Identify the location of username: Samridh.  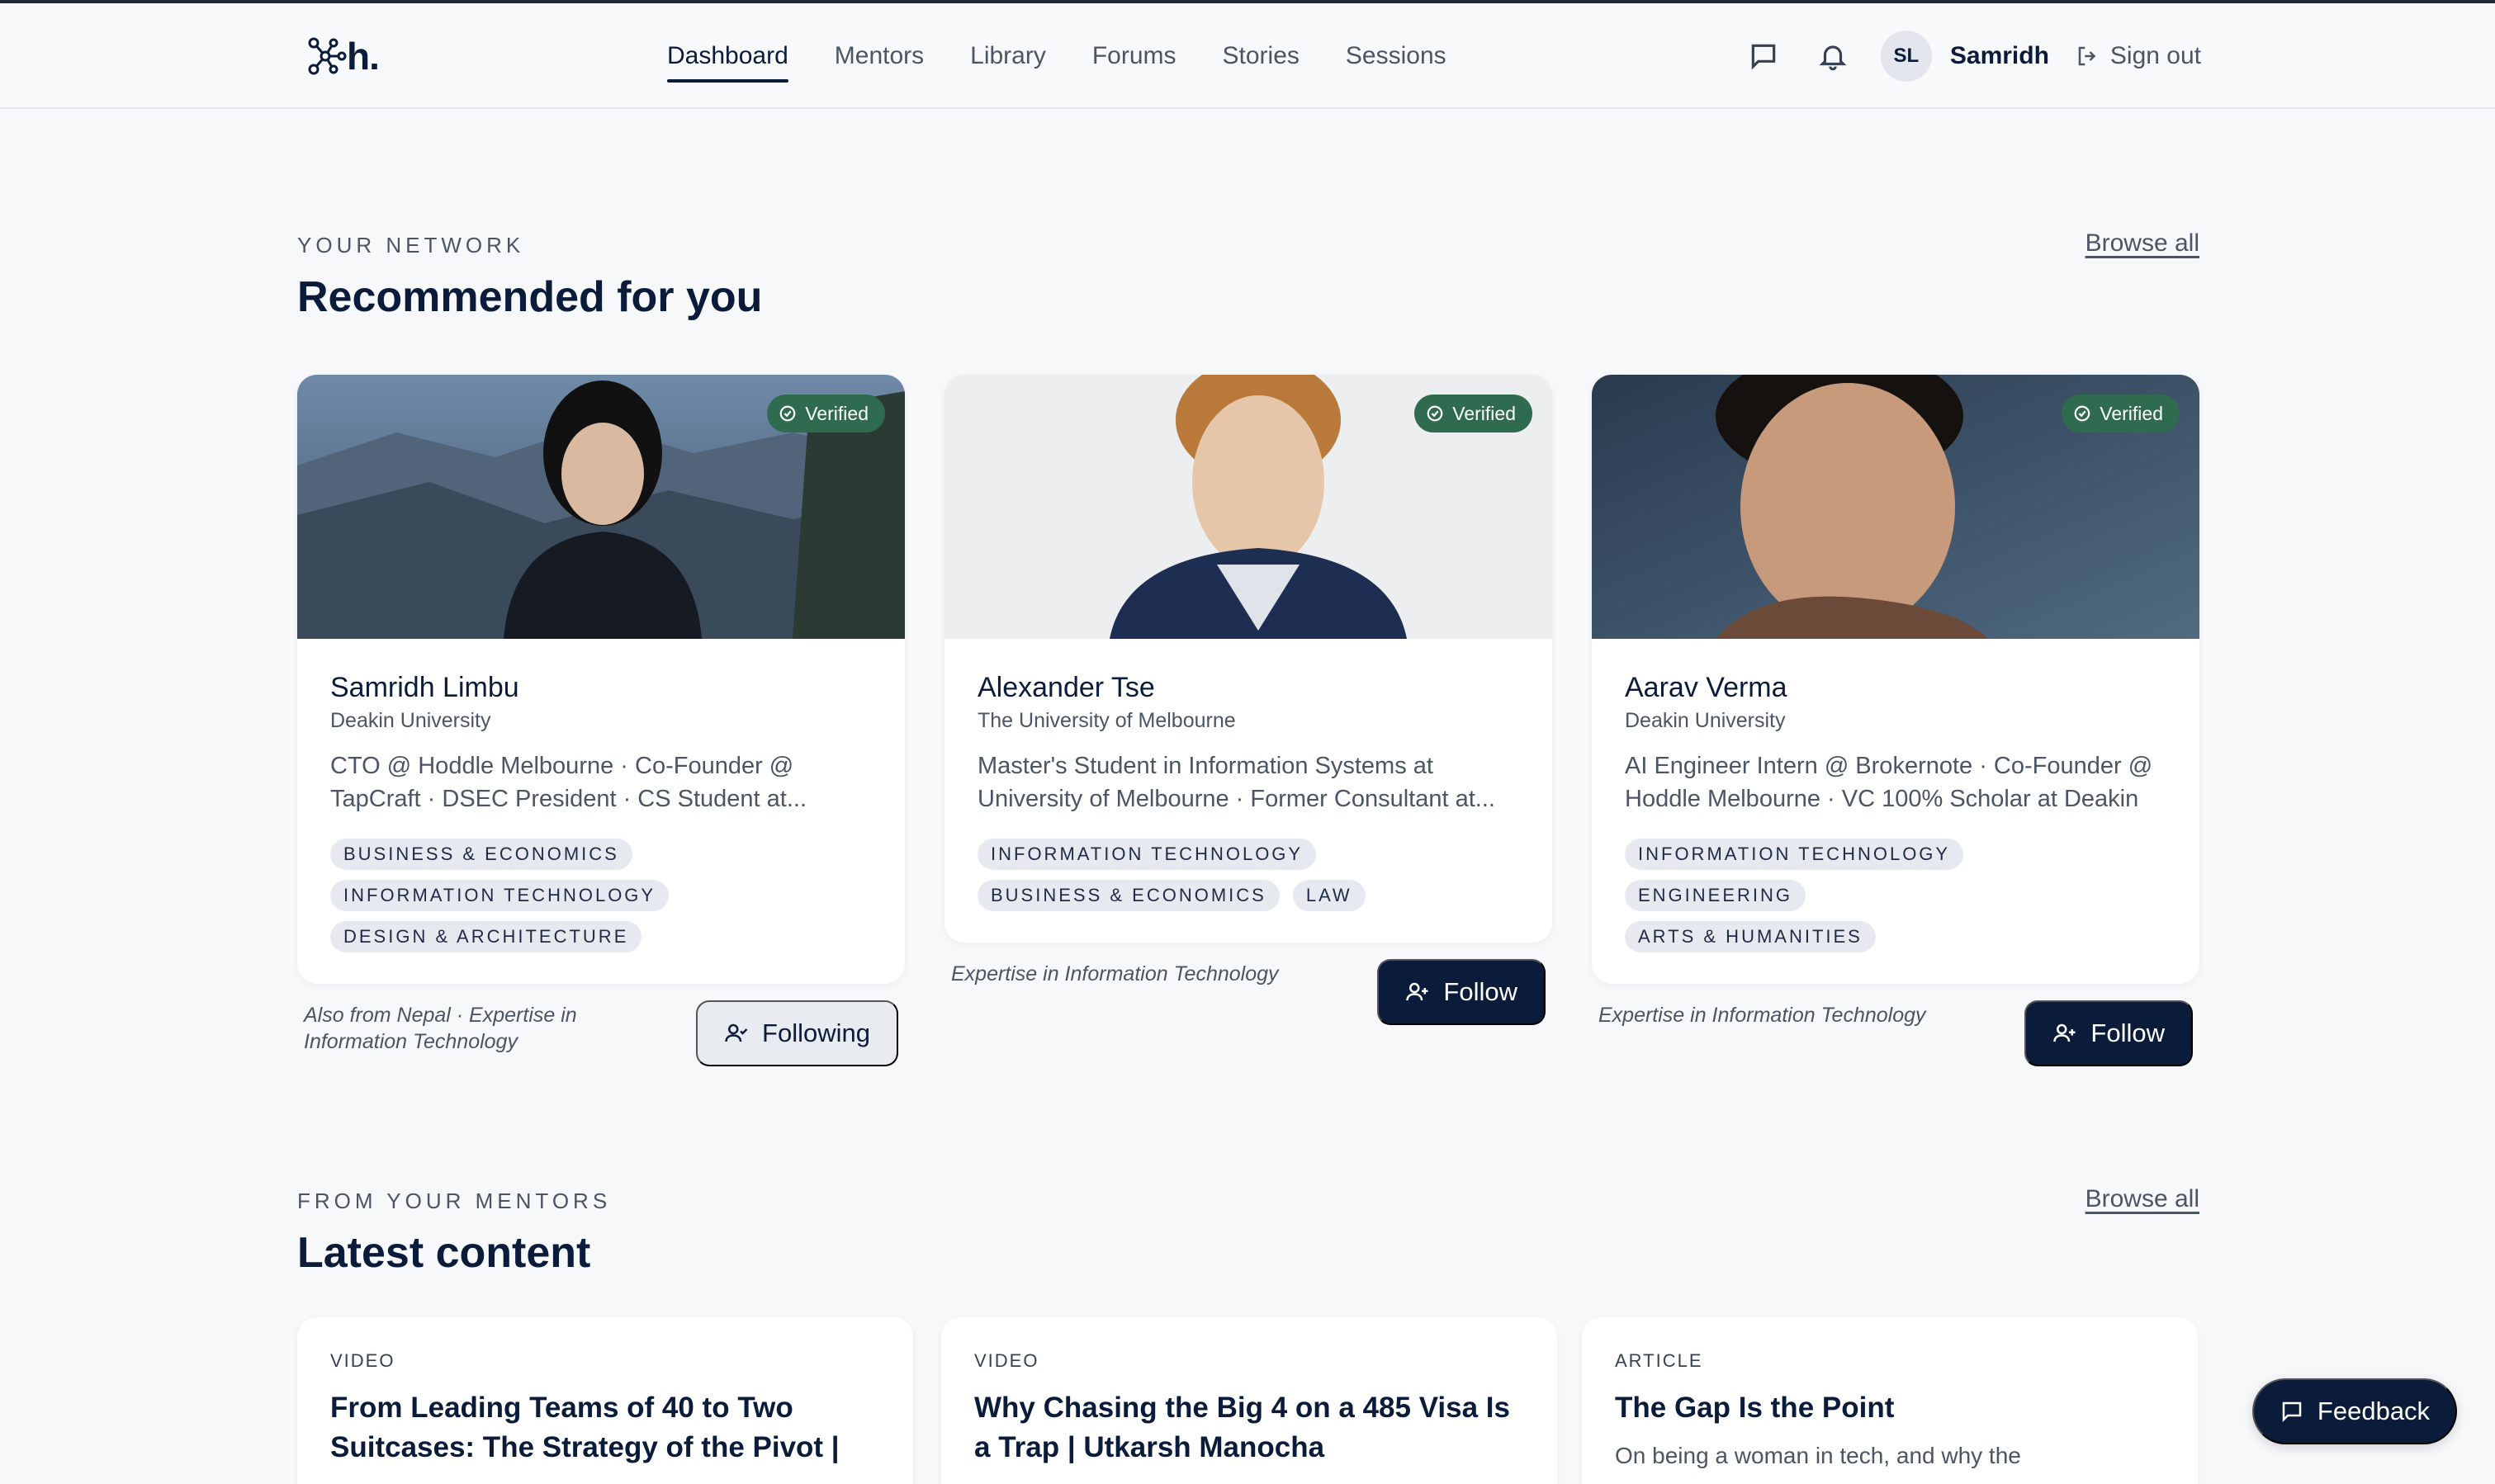
(1999, 56).